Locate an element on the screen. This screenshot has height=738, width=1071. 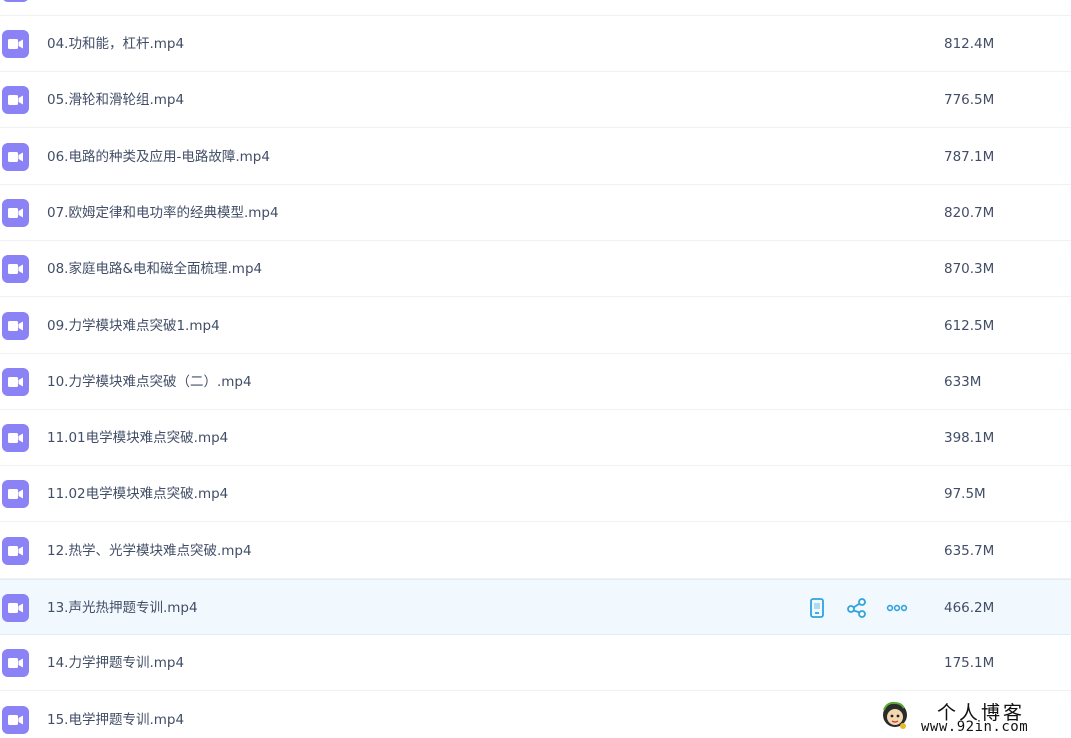
table-row-partial is located at coordinates (535, 8).